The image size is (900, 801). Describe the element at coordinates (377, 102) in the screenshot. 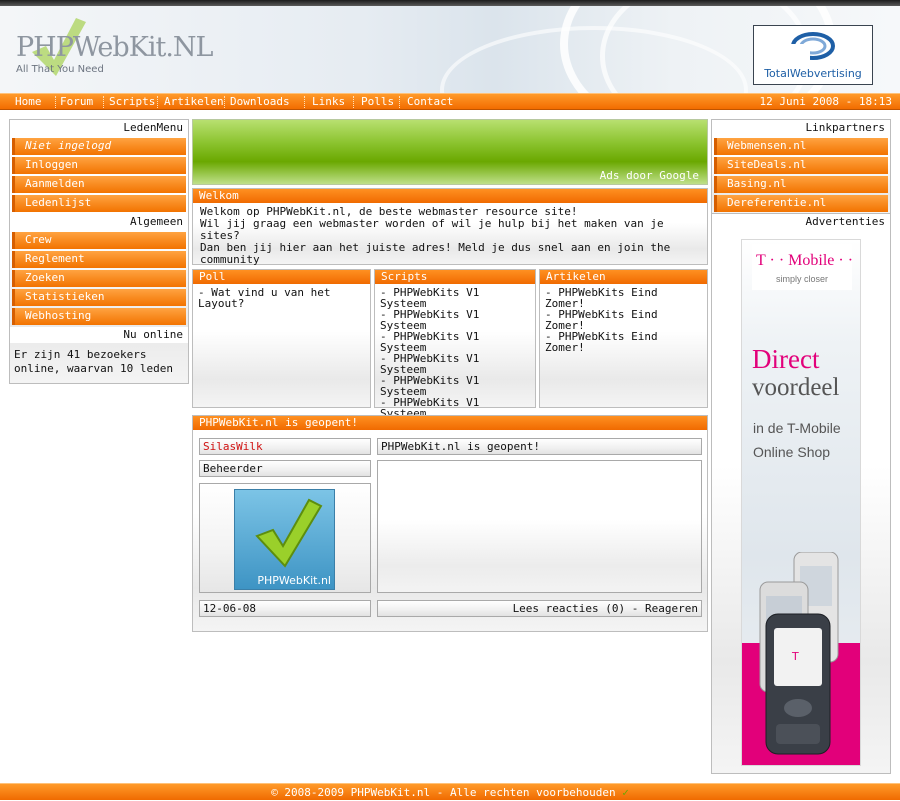

I see `nav-polls: Polls` at that location.